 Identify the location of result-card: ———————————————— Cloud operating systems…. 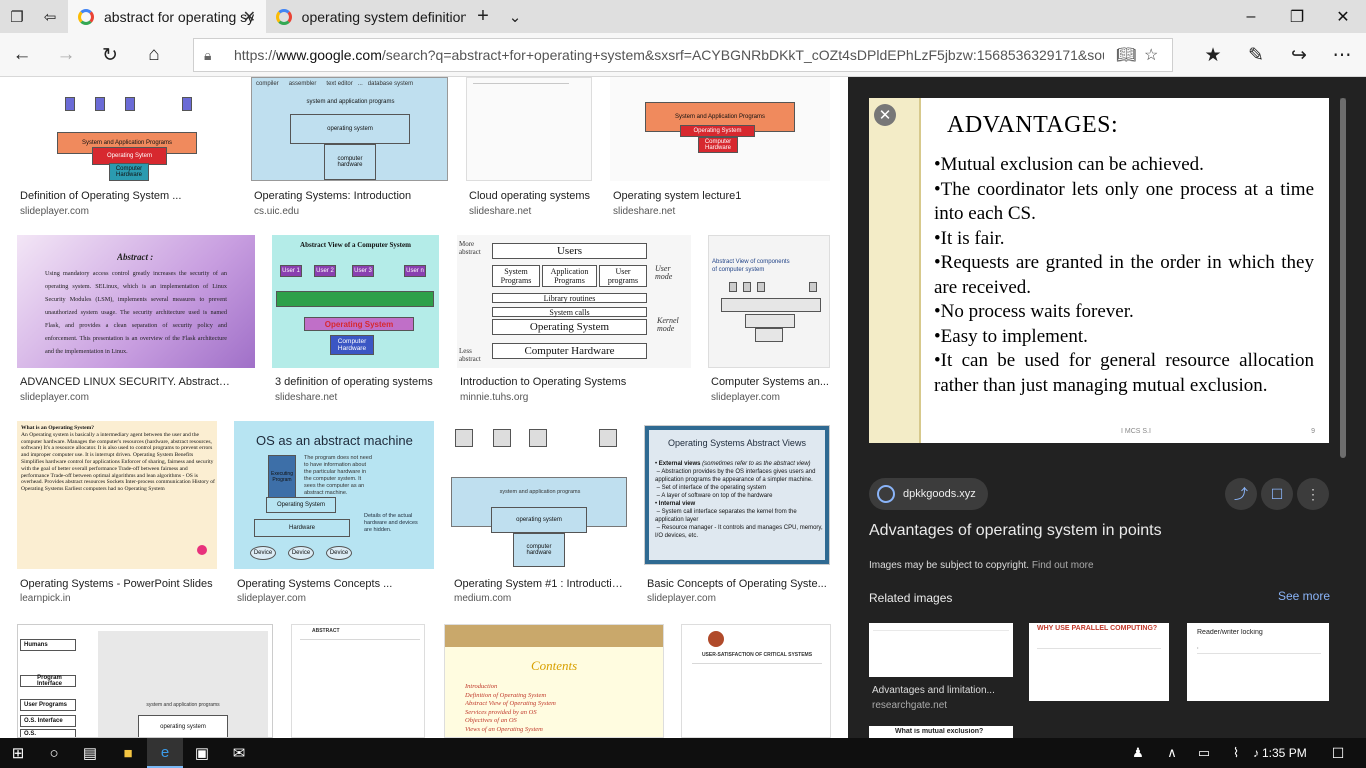
(529, 147).